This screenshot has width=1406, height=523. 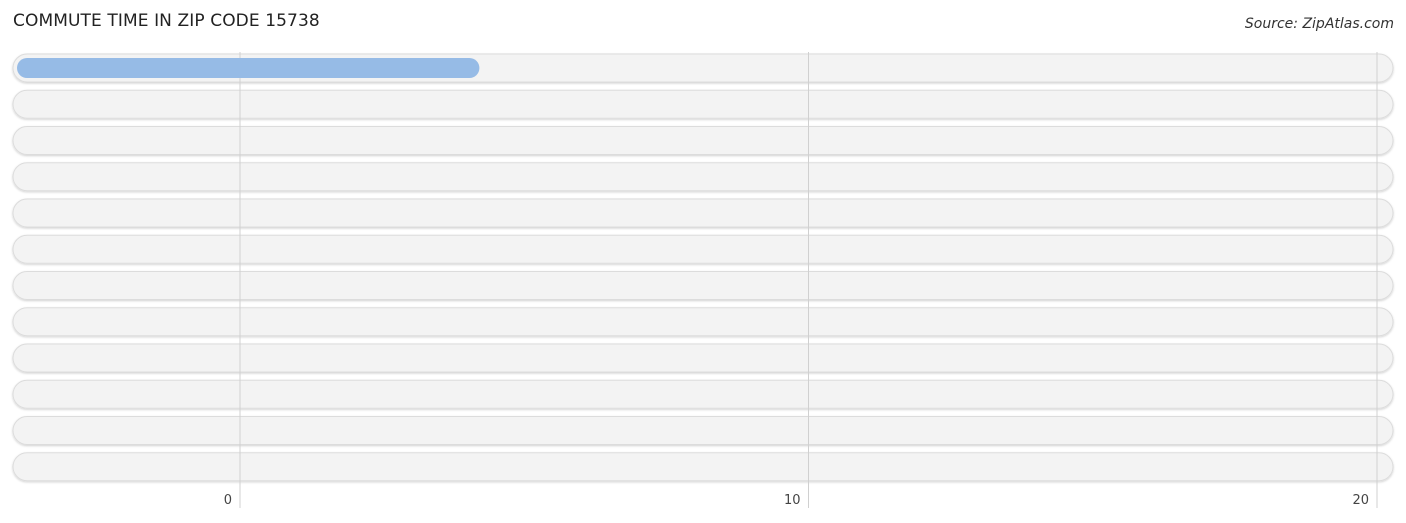 I want to click on x-tick-label: 0, so click(x=228, y=500).